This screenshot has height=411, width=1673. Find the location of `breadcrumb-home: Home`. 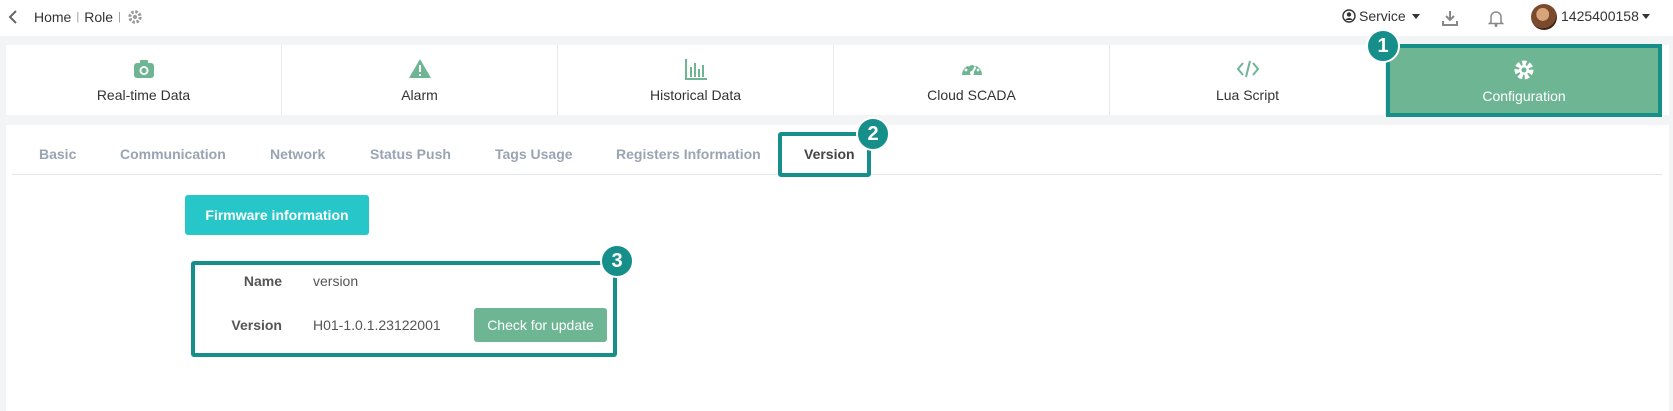

breadcrumb-home: Home is located at coordinates (52, 17).